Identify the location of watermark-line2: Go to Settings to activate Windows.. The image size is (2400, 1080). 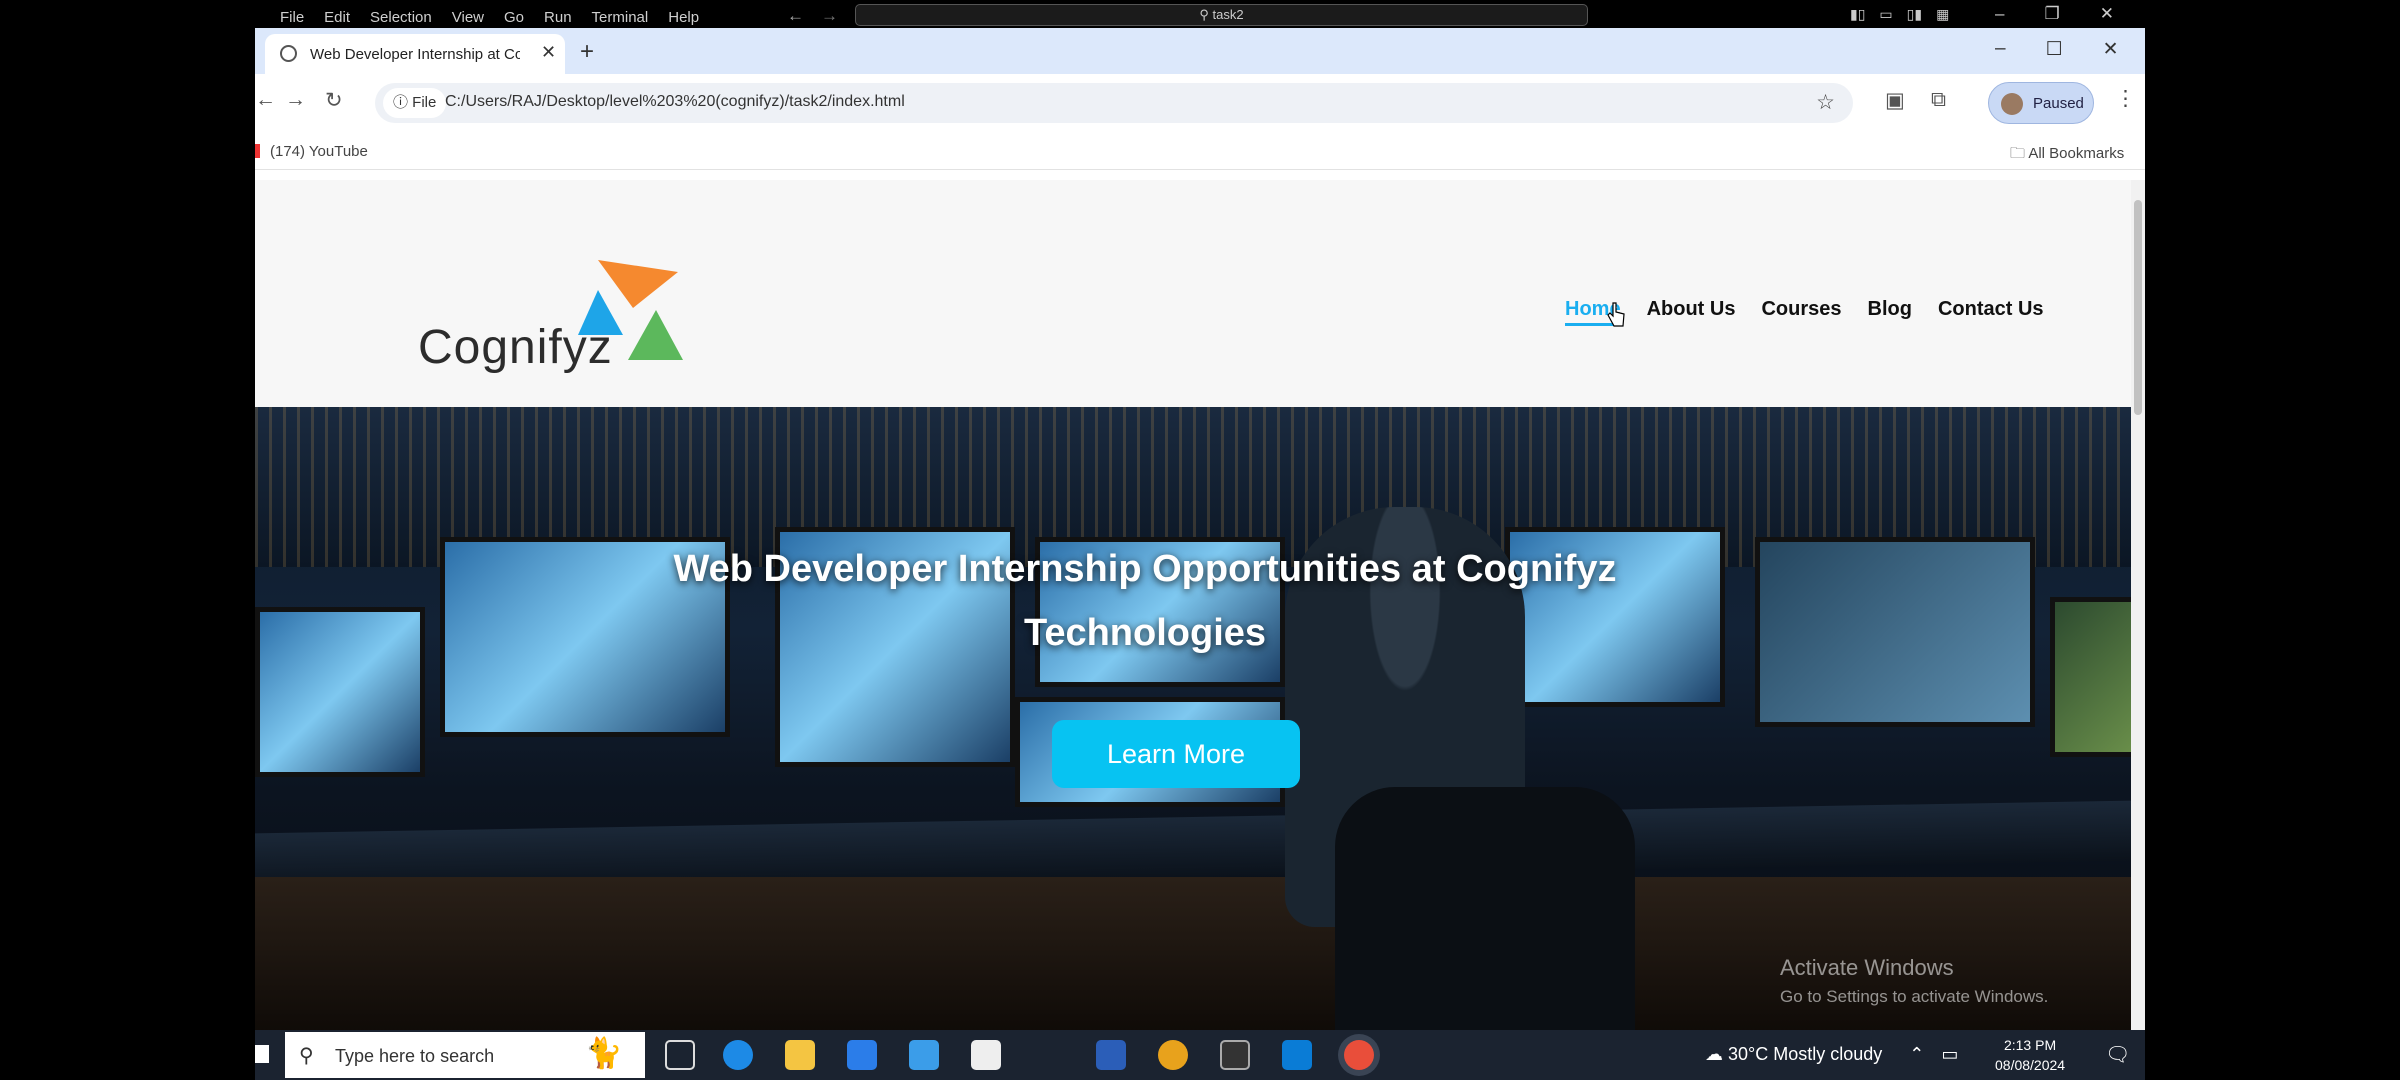
(1914, 996).